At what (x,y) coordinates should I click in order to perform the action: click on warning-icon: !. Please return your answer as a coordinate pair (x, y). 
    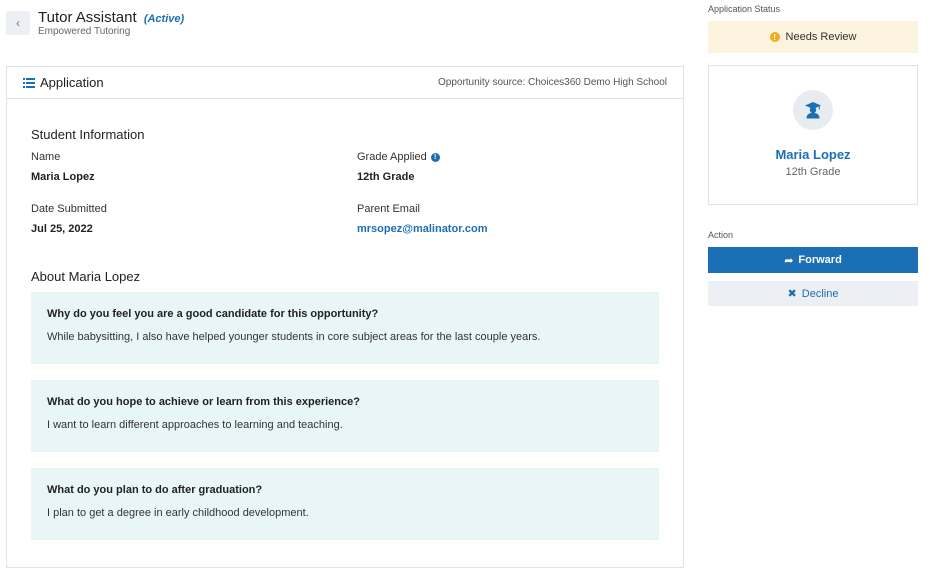
    Looking at the image, I should click on (774, 37).